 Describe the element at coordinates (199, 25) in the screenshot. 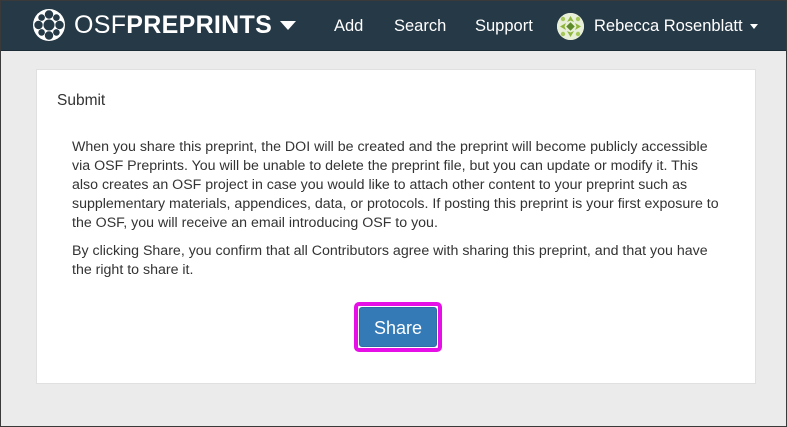

I see `brand-title-bold: PREPRINTS` at that location.